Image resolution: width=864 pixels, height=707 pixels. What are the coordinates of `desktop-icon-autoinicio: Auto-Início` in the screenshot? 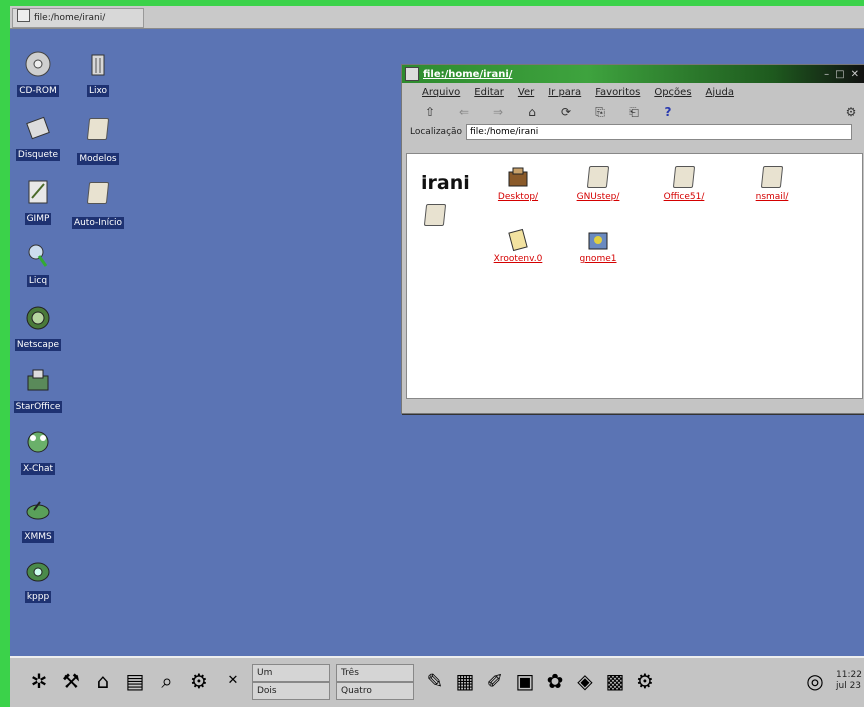 It's located at (98, 203).